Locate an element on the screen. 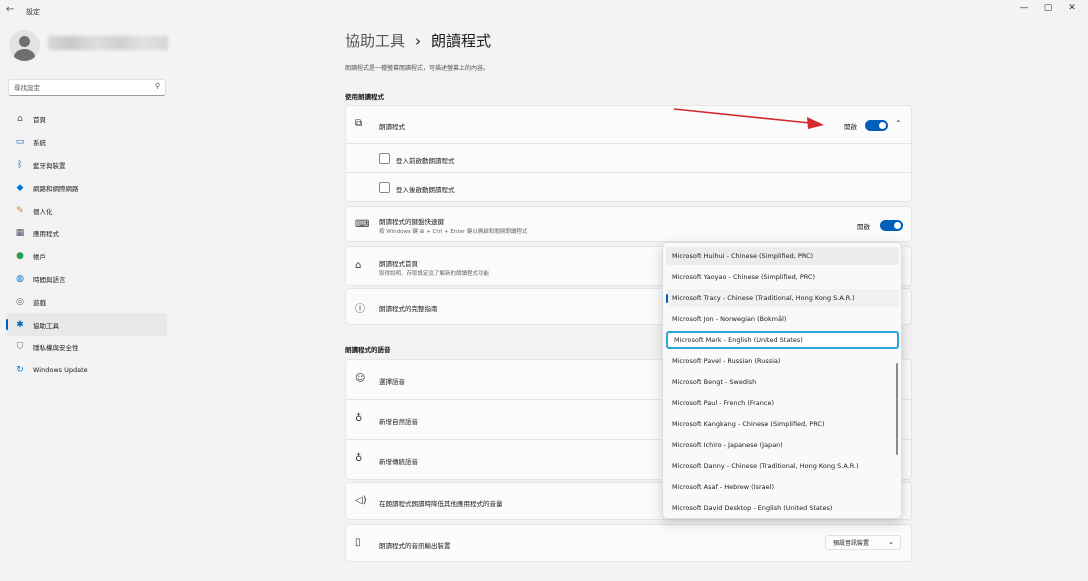 Image resolution: width=1088 pixels, height=581 pixels. voice-option: Microsoft Bengt - Swedish is located at coordinates (782, 382).